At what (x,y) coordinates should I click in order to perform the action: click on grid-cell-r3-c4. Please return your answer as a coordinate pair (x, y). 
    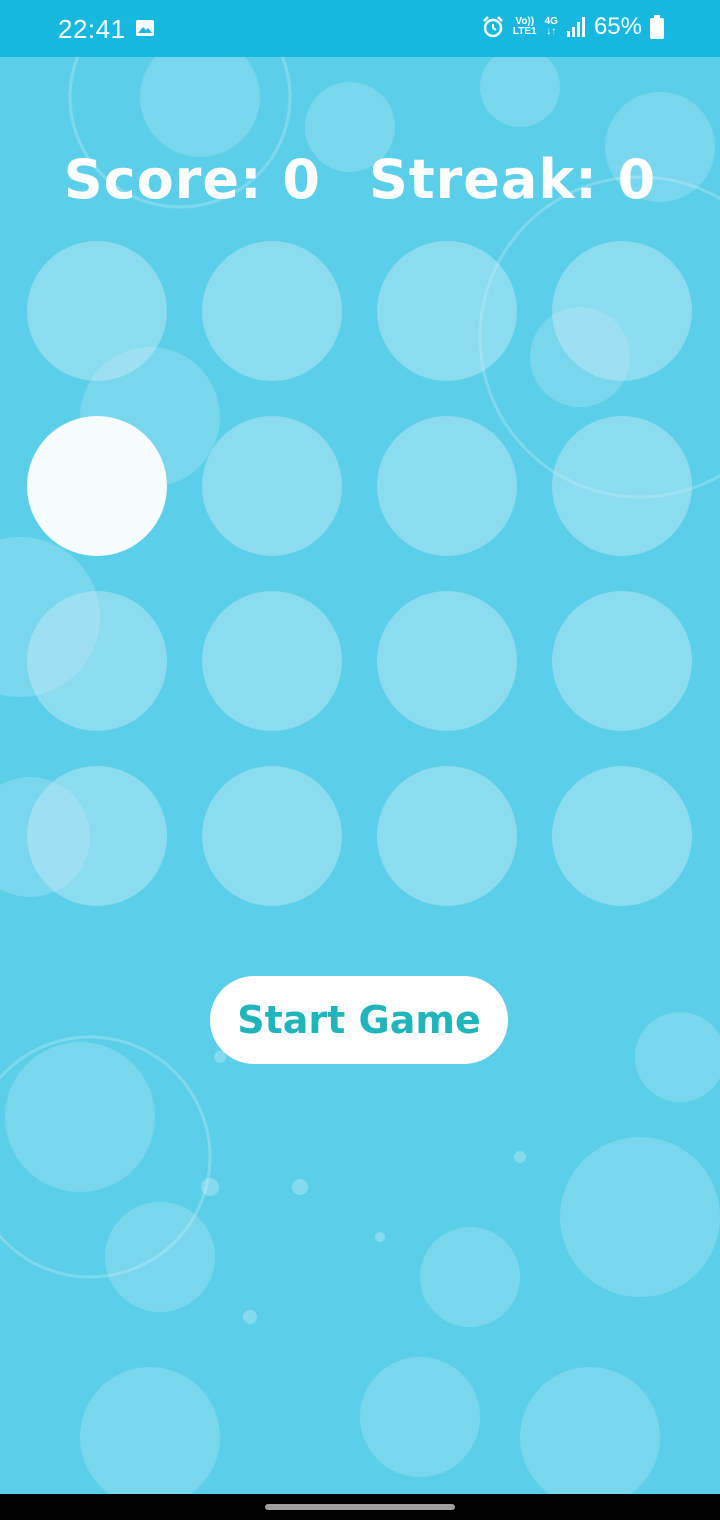
    Looking at the image, I should click on (622, 661).